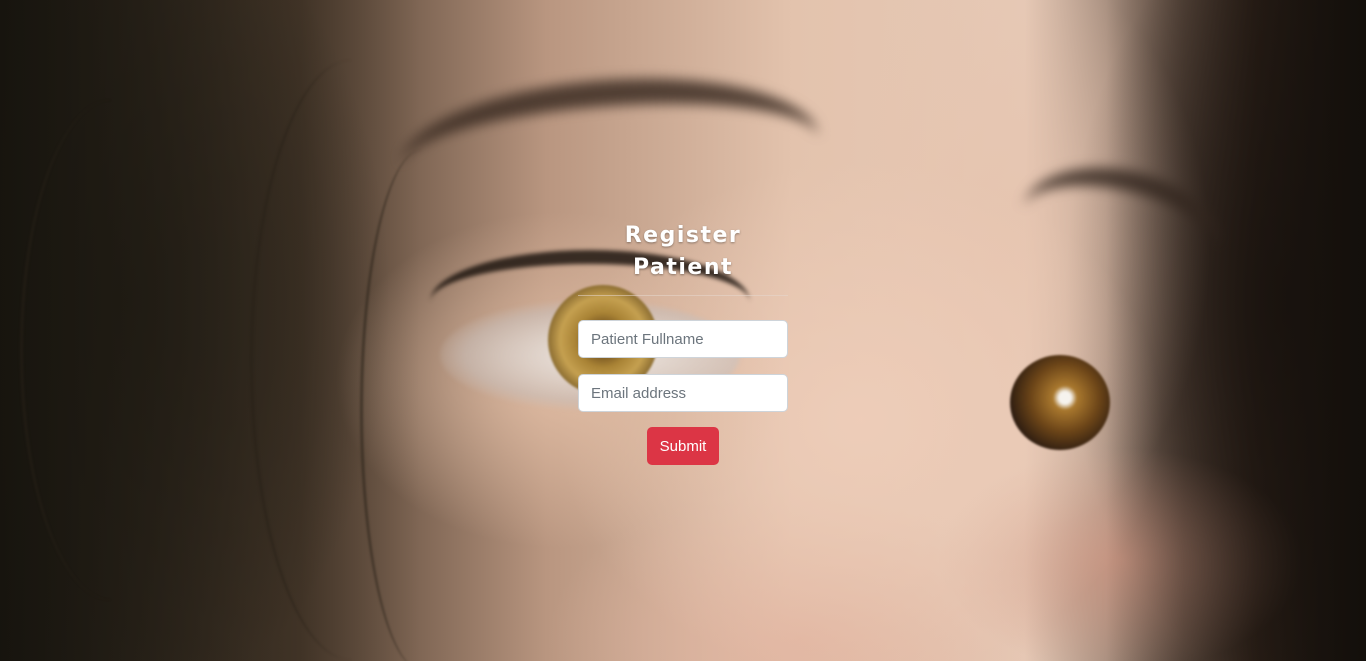 The image size is (1366, 661). I want to click on email-address-input, so click(683, 393).